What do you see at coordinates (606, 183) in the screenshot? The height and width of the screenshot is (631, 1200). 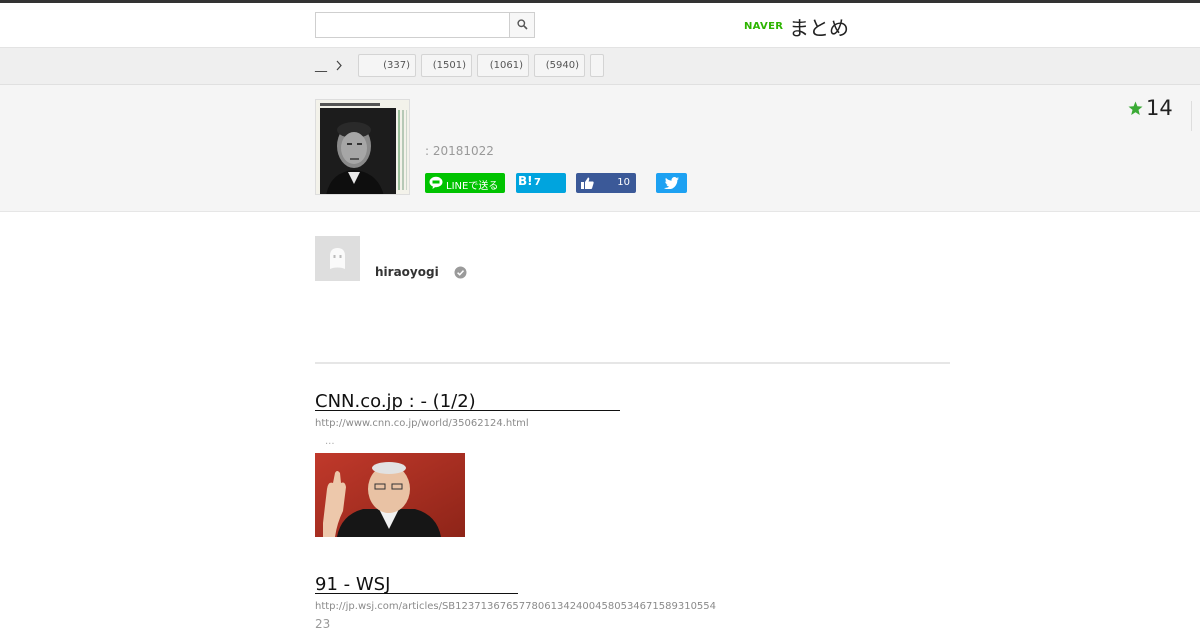 I see `facebook-like-button: 10` at bounding box center [606, 183].